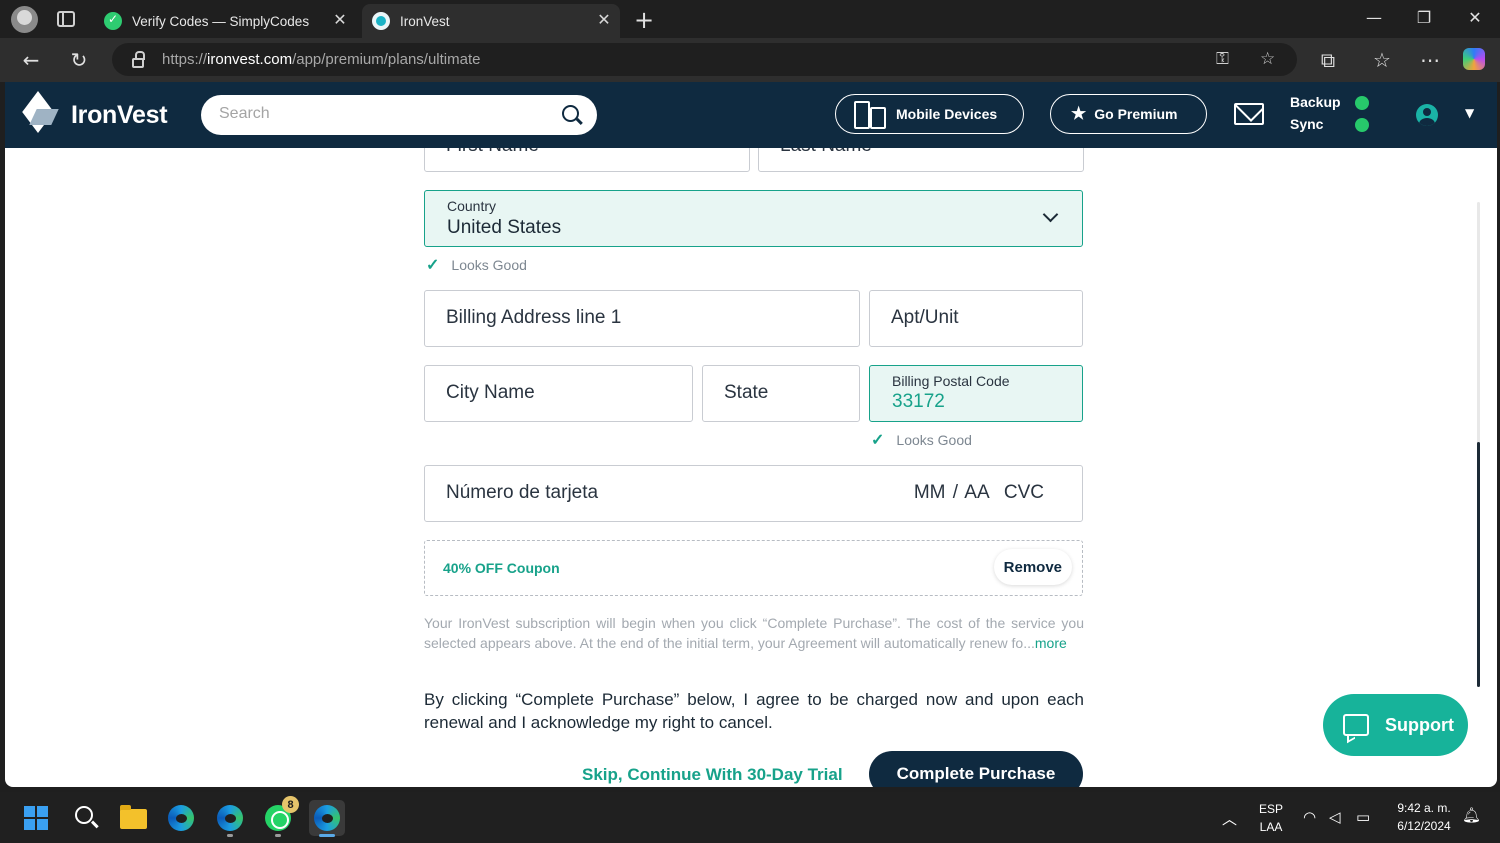 This screenshot has height=843, width=1500. I want to click on battery-icon: ▭, so click(1363, 817).